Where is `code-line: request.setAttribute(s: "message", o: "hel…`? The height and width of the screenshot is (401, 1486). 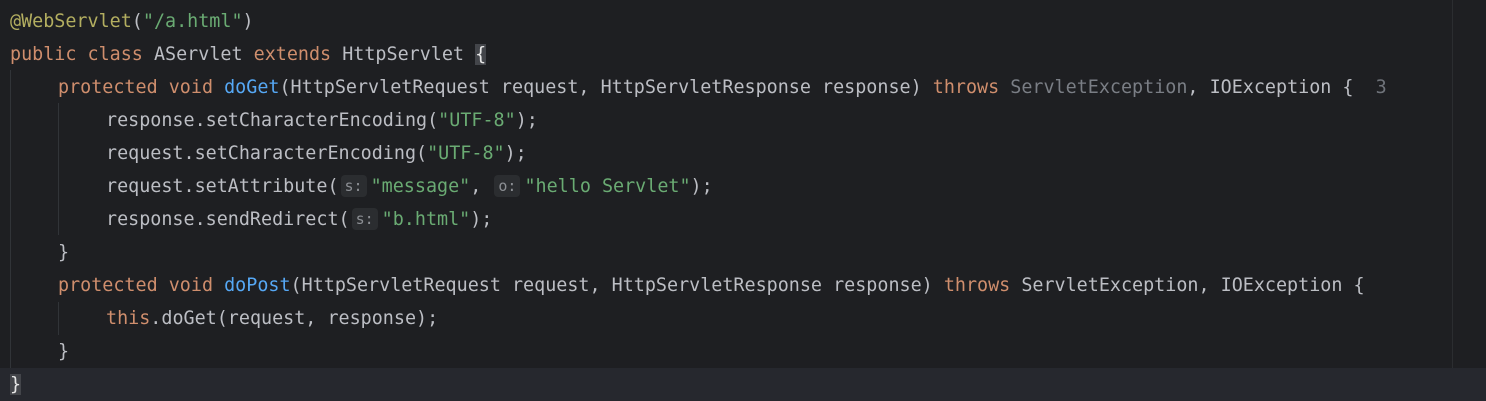 code-line: request.setAttribute(s: "message", o: "hel… is located at coordinates (743, 186).